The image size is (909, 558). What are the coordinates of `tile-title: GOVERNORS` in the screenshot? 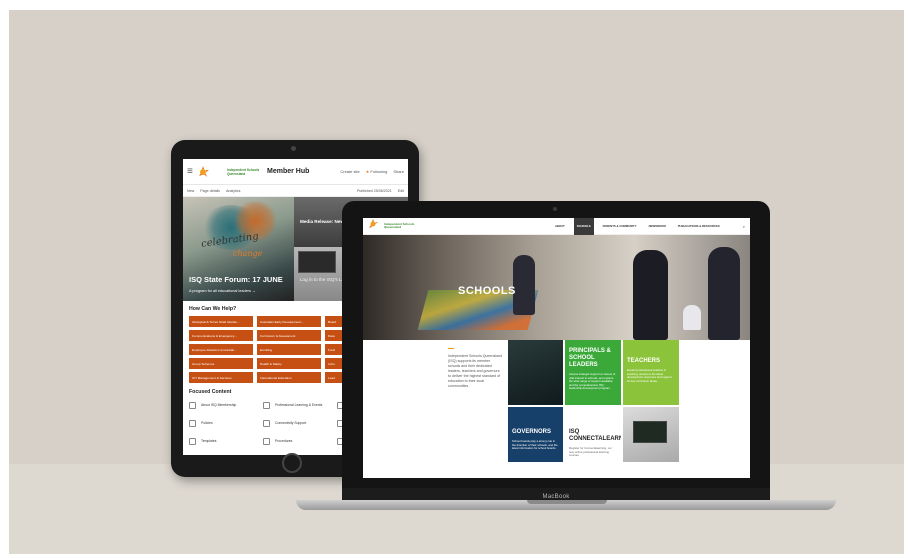 It's located at (532, 432).